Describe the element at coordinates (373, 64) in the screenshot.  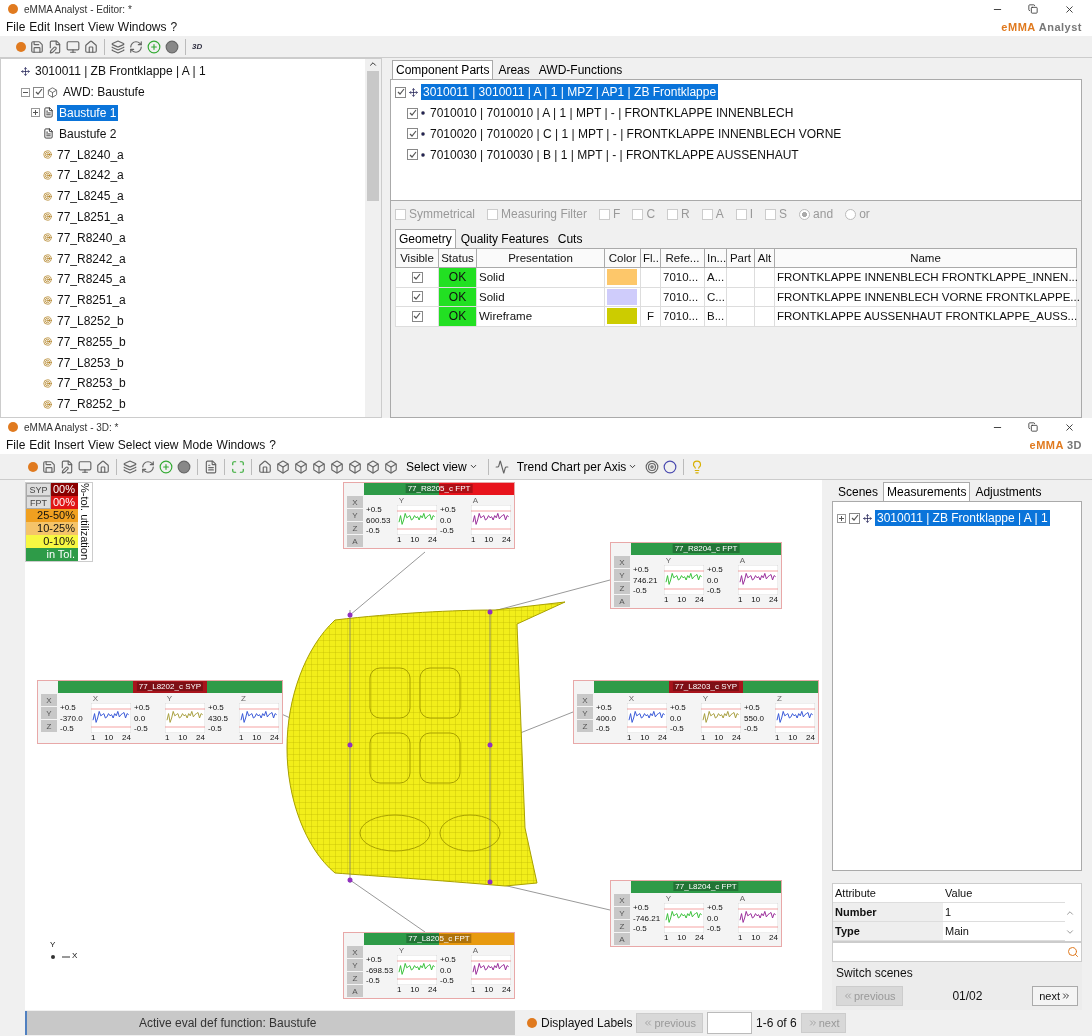
I see `scroll-up-icon` at that location.